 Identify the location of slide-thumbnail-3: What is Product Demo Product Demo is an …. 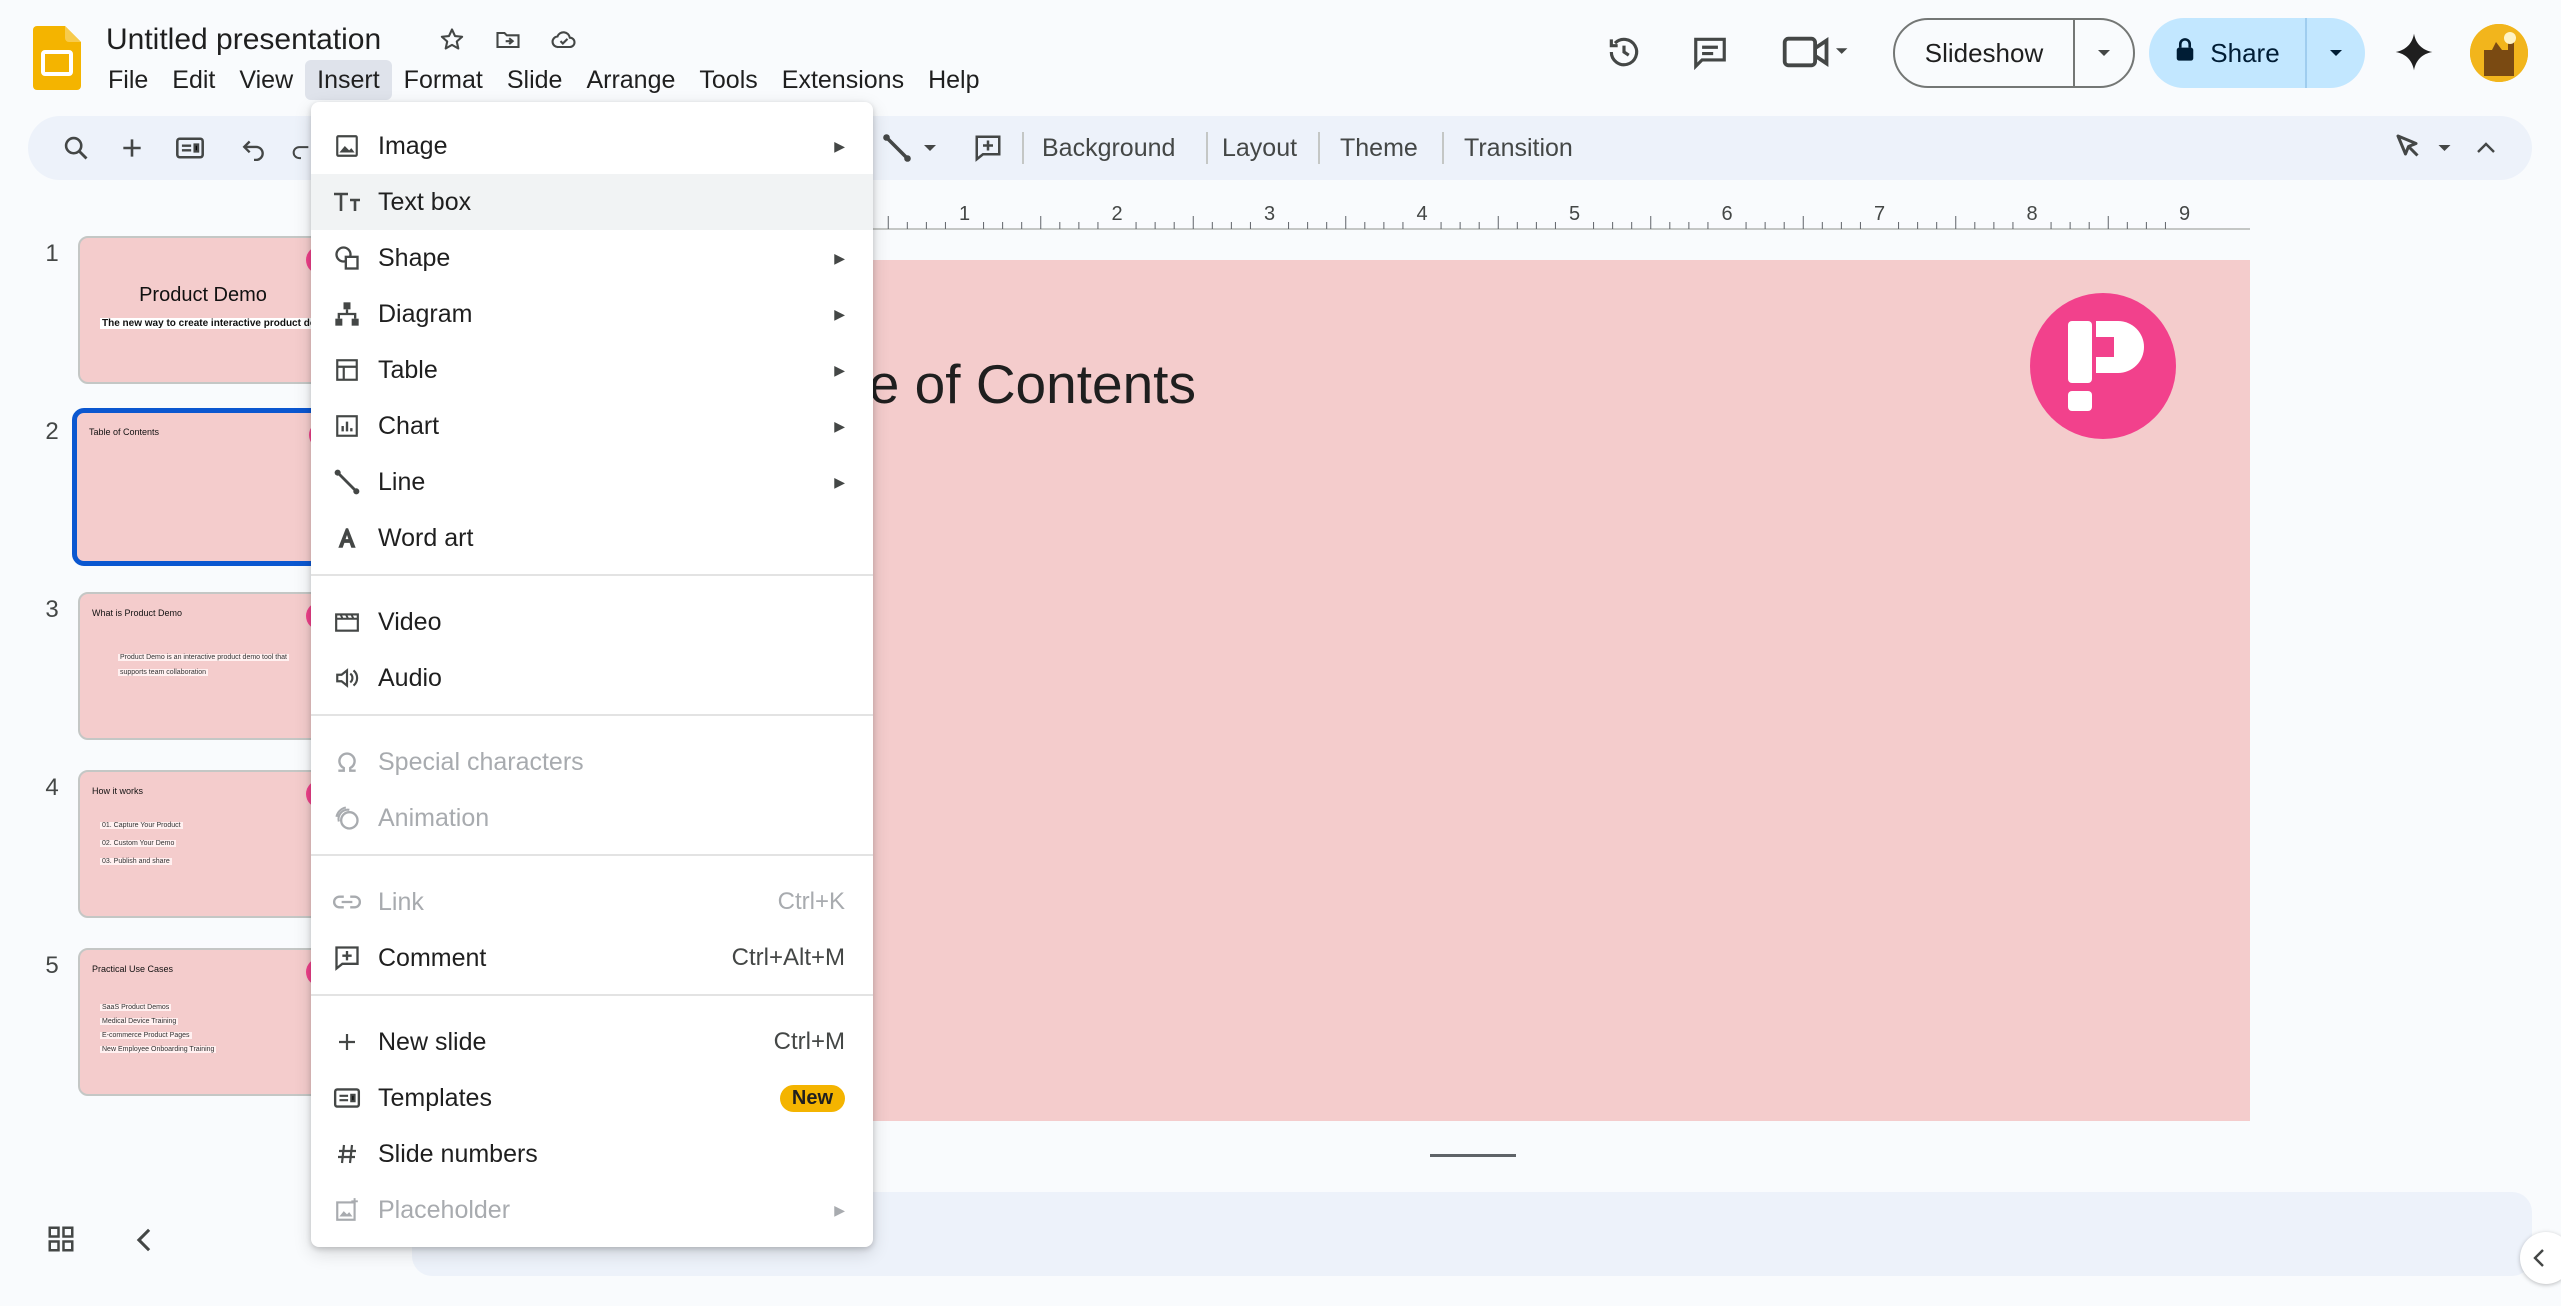
(203, 666).